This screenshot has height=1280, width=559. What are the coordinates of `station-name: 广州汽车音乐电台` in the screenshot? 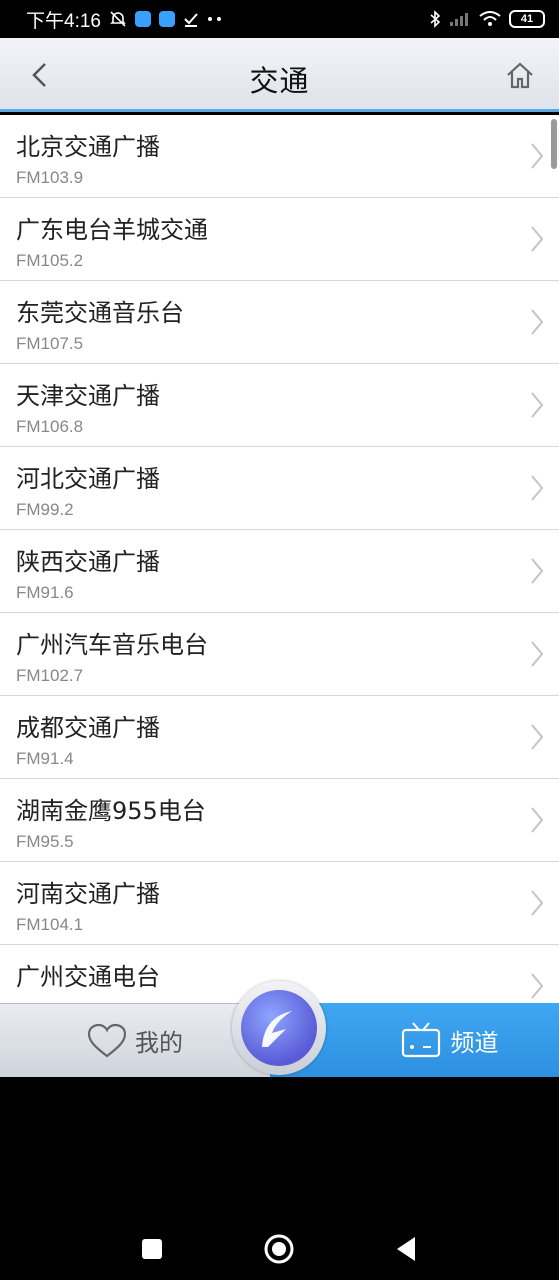 It's located at (112, 645).